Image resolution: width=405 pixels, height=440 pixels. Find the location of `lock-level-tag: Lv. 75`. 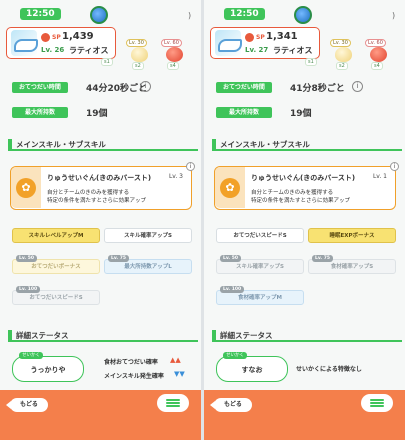

lock-level-tag: Lv. 75 is located at coordinates (118, 258).